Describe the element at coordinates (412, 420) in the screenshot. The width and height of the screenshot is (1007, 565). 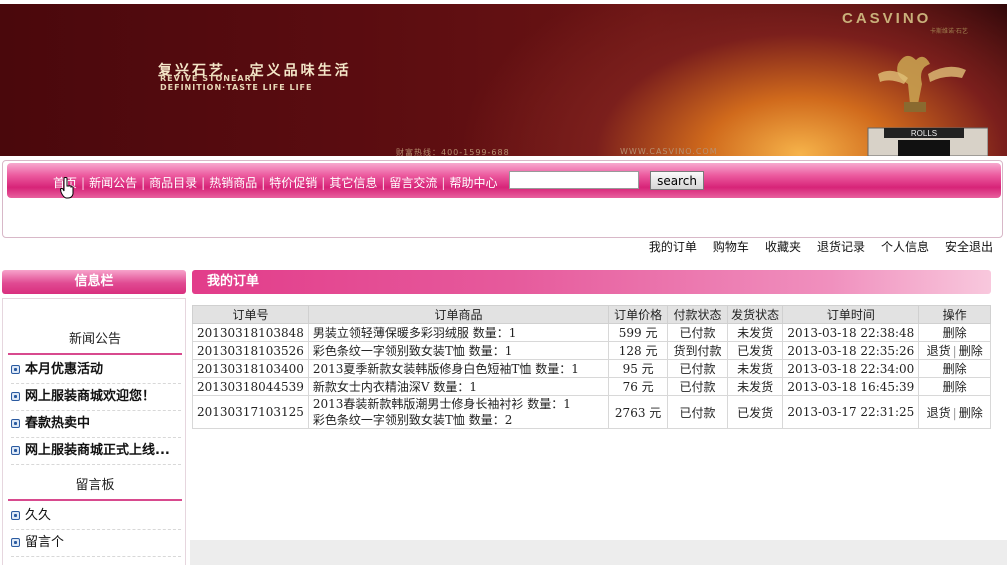
I see `goods-line: 彩色条纹一字领别致女装T恤 数量：2` at that location.